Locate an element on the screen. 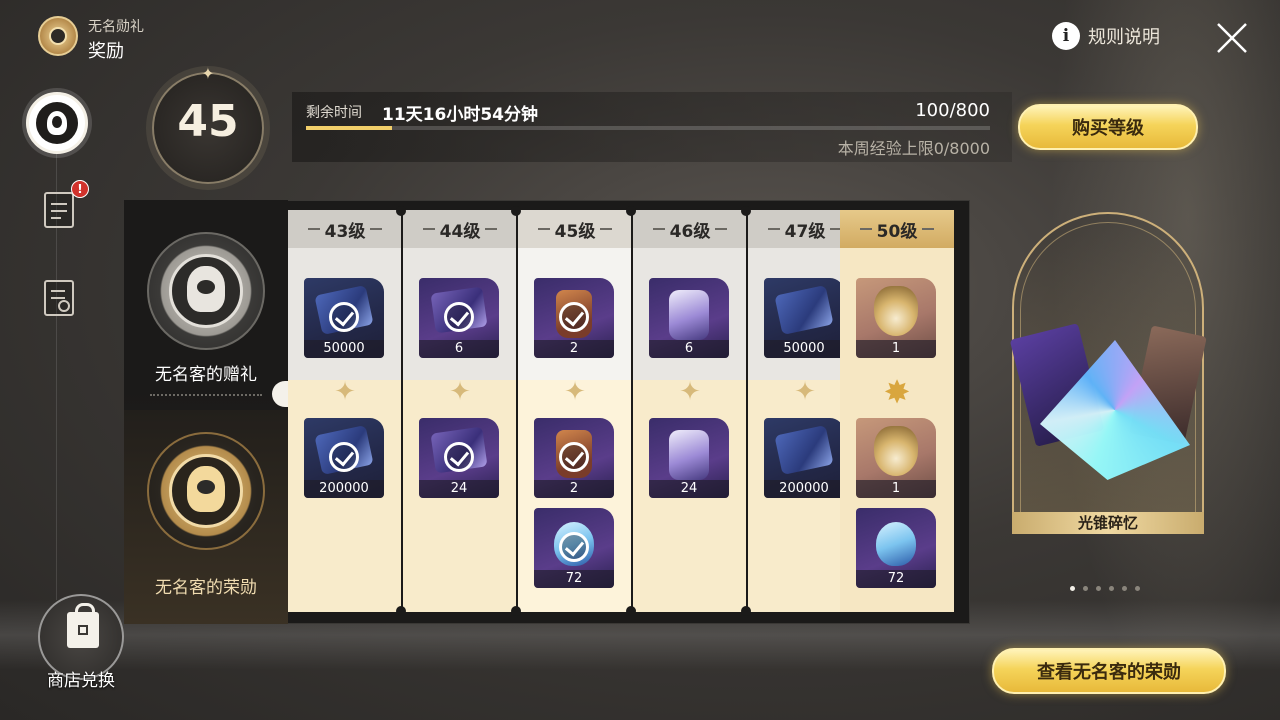 Image resolution: width=1280 pixels, height=720 pixels. preview-pagination is located at coordinates (1105, 588).